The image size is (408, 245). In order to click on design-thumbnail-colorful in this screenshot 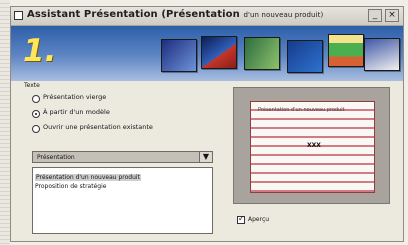, I will do `click(346, 50)`.